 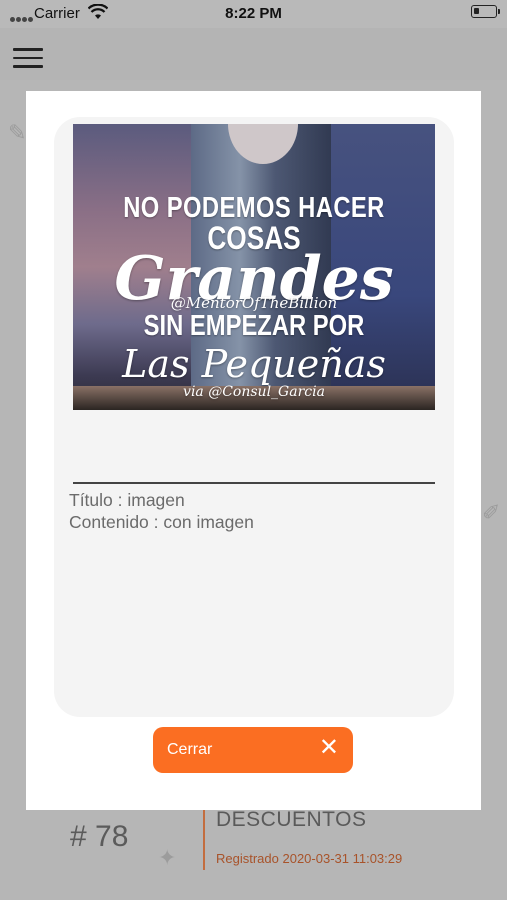 What do you see at coordinates (491, 512) in the screenshot?
I see `doodle-icon: ✐` at bounding box center [491, 512].